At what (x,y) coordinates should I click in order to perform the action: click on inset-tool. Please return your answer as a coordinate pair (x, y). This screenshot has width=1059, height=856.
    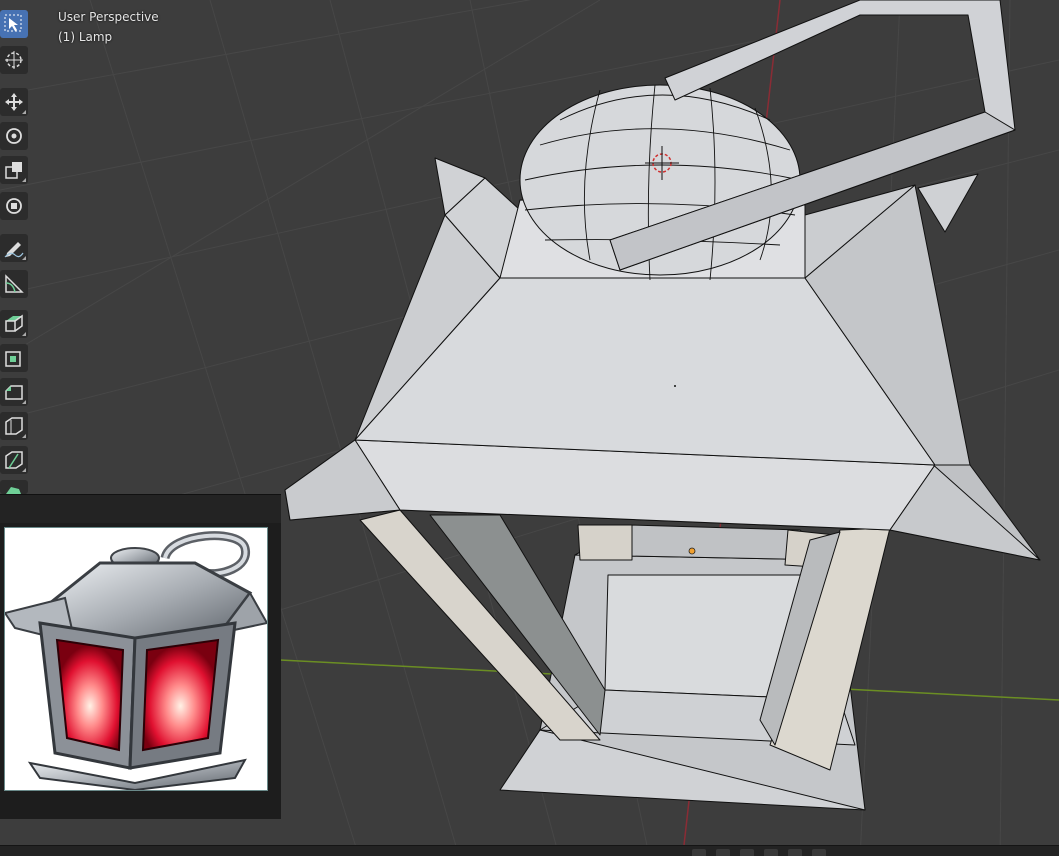
    Looking at the image, I should click on (14, 358).